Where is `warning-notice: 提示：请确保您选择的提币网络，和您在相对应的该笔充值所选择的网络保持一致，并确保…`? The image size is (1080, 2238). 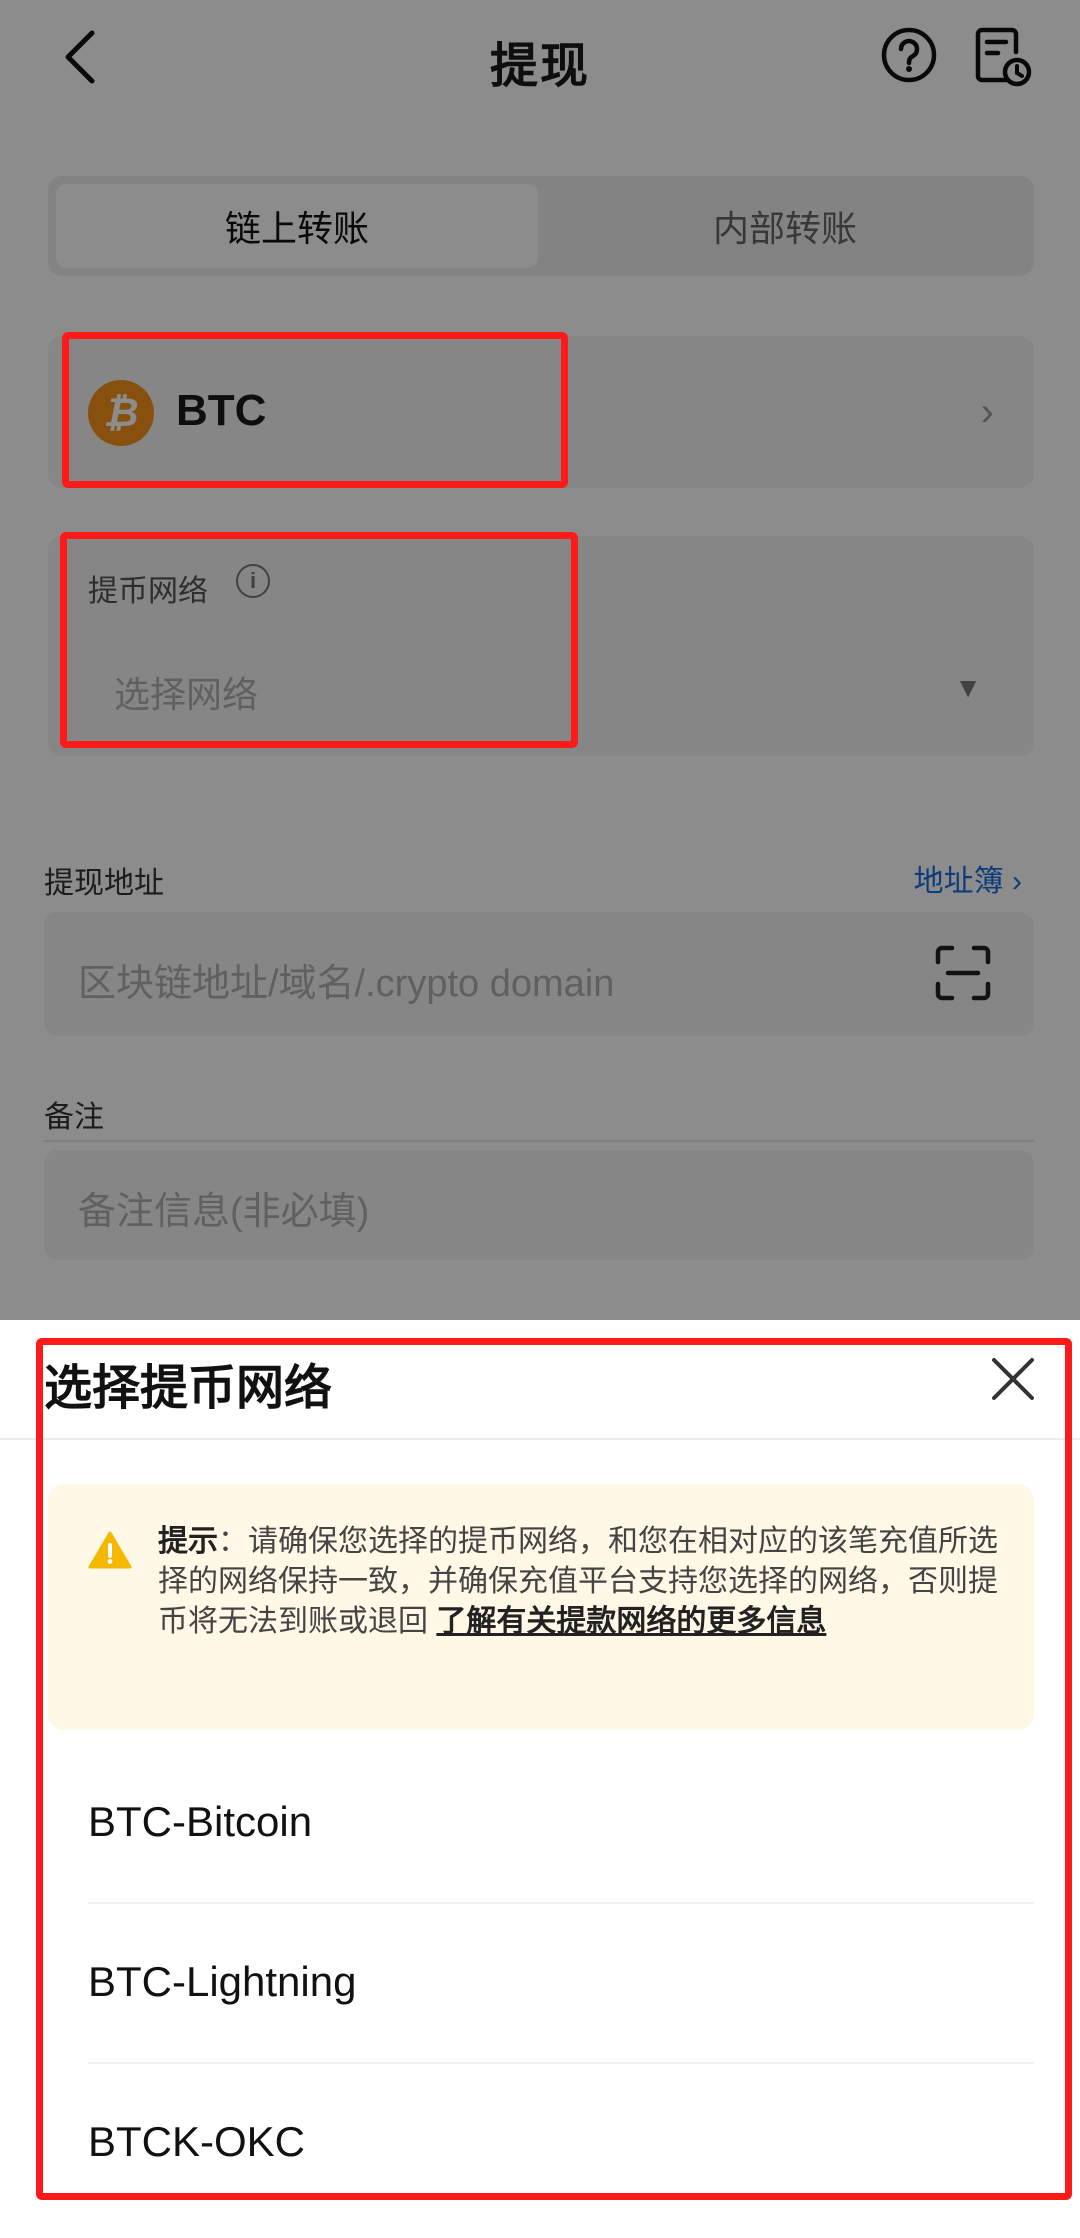 warning-notice: 提示：请确保您选择的提币网络，和您在相对应的该笔充值所选择的网络保持一致，并确保… is located at coordinates (541, 1607).